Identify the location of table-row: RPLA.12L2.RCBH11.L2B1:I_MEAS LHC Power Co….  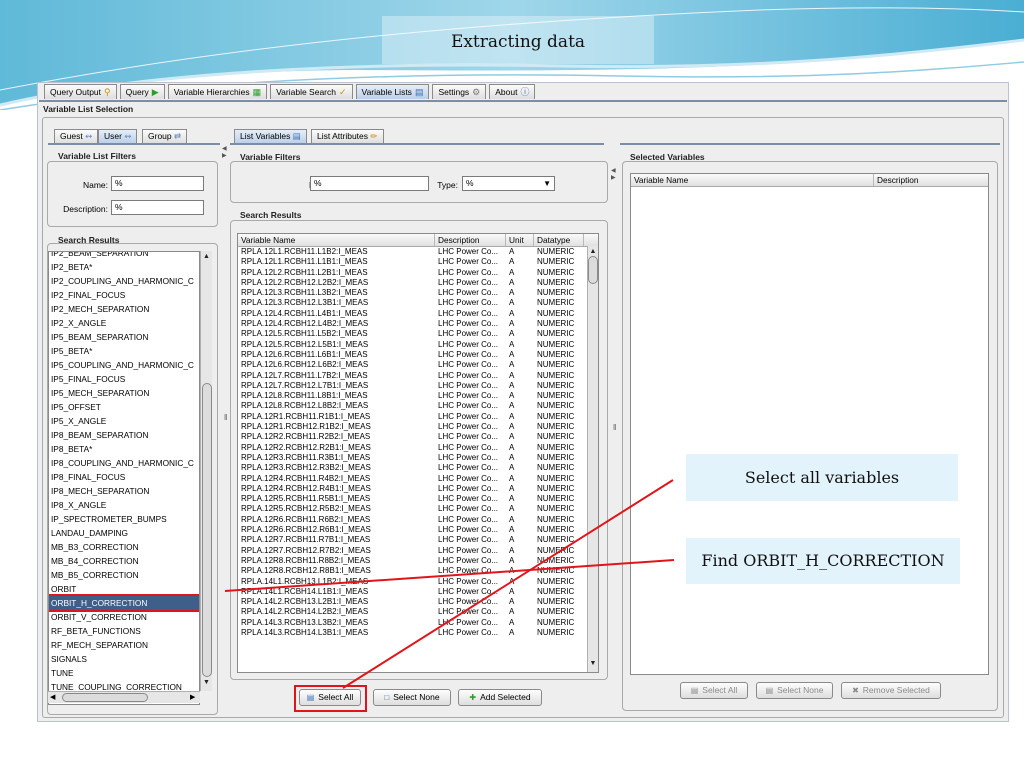
(418, 273).